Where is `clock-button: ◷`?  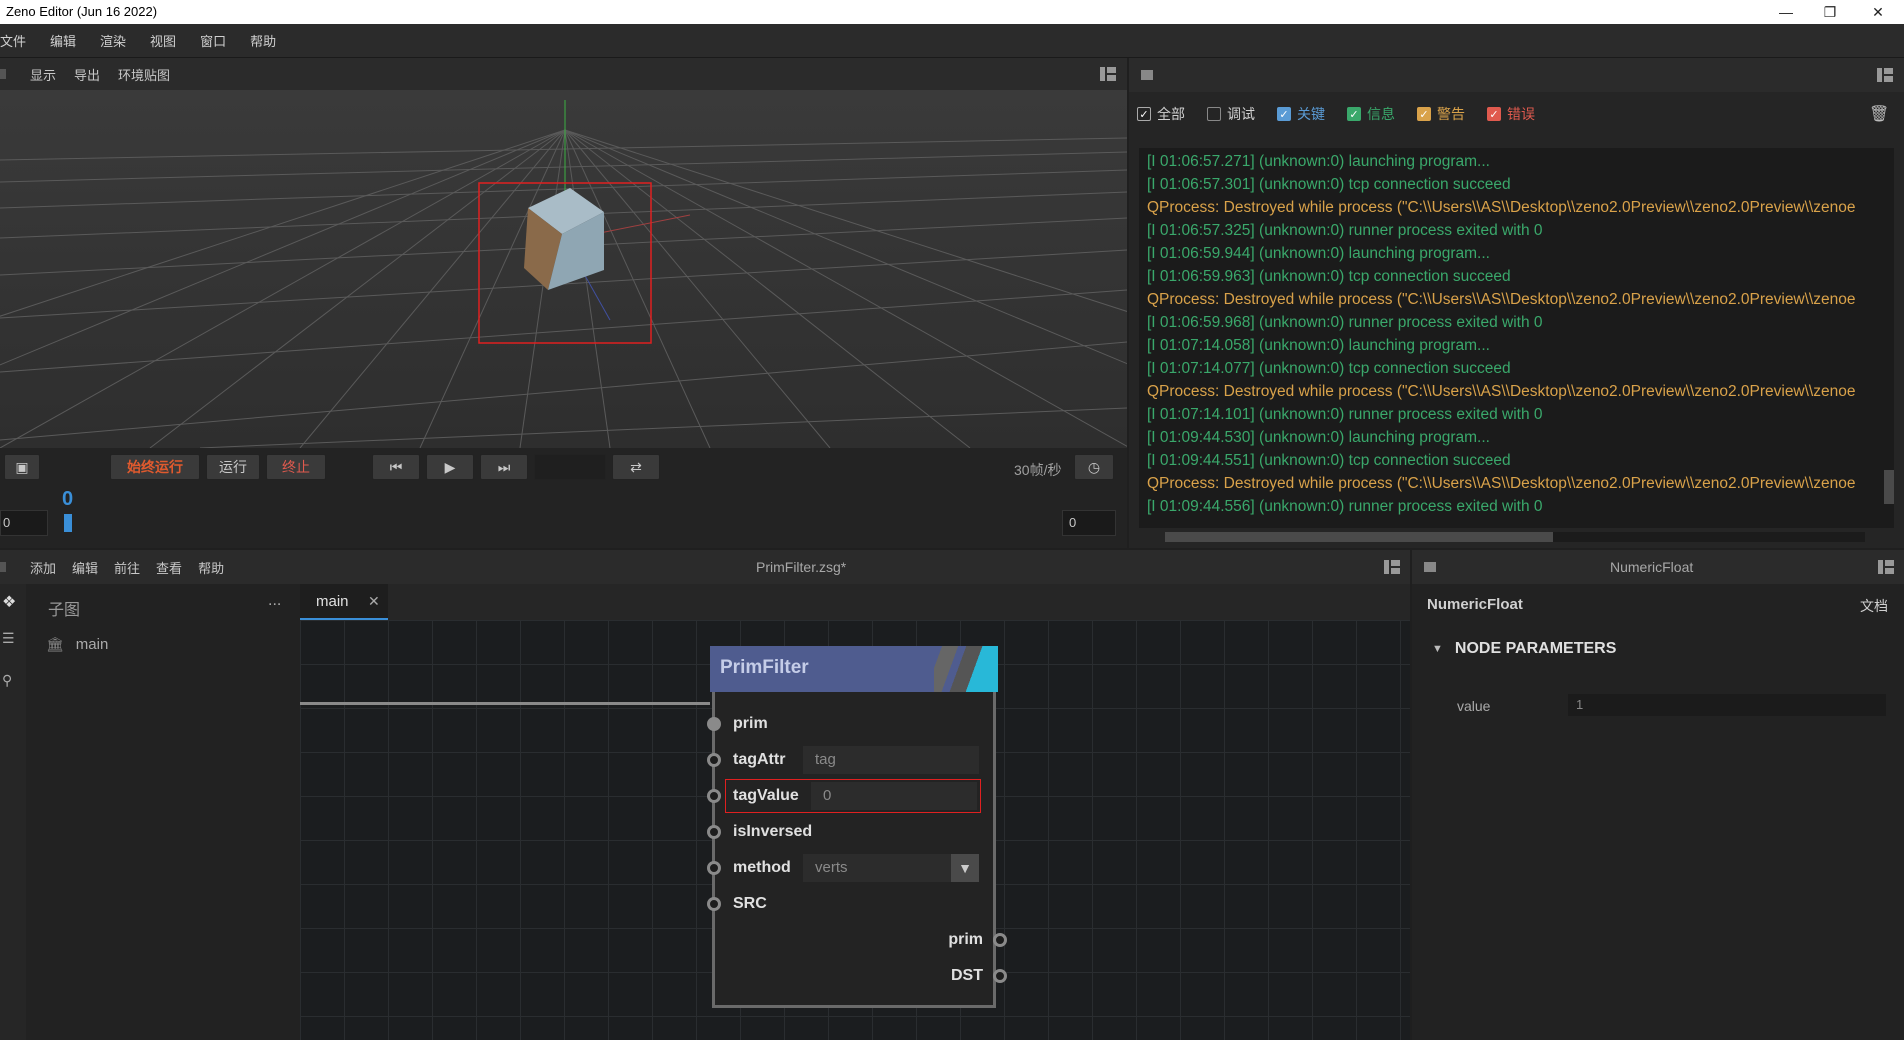
clock-button: ◷ is located at coordinates (1094, 467).